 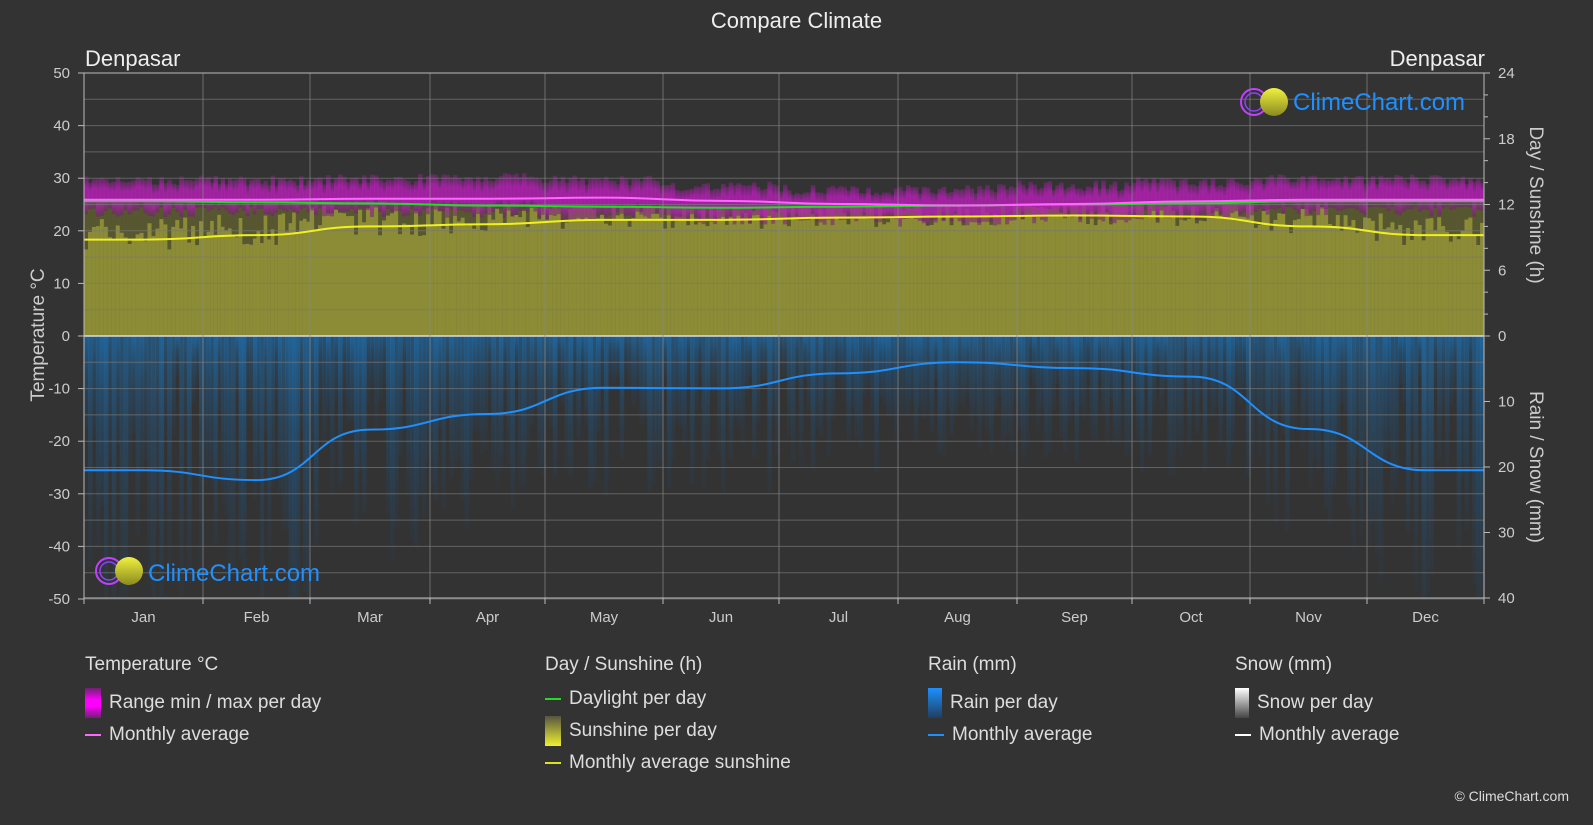 I want to click on legend-item-sunshine: Sunshine per day, so click(x=668, y=731).